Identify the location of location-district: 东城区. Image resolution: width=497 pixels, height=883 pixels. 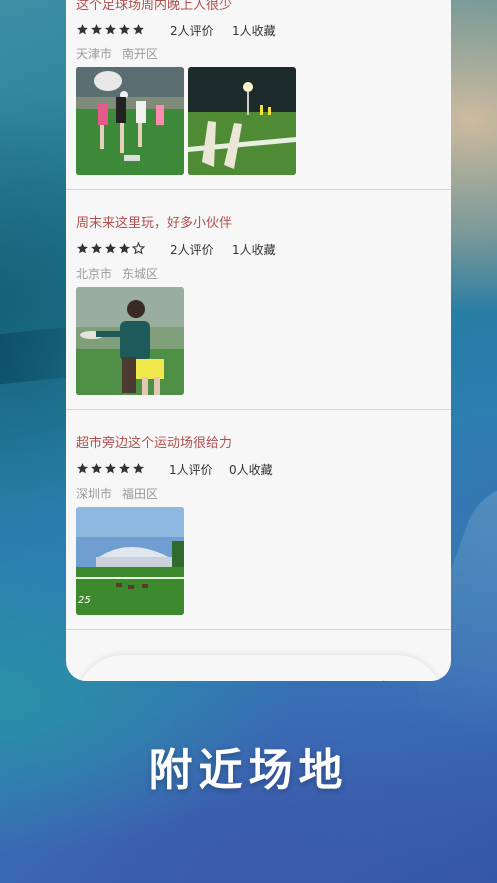
(140, 274).